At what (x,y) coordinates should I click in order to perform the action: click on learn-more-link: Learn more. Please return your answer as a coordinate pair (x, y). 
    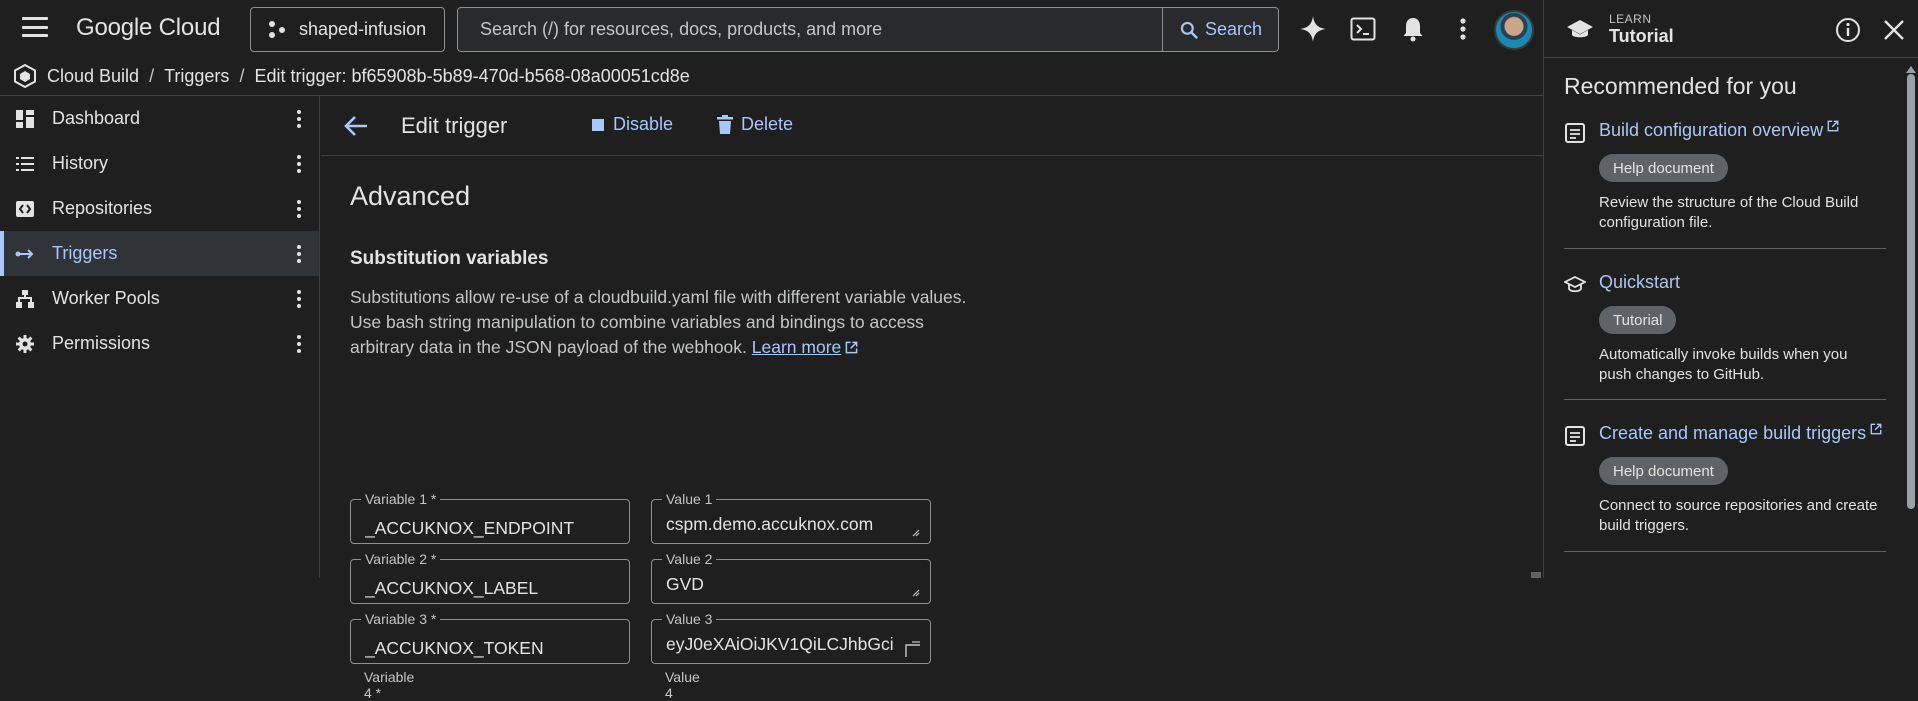
    Looking at the image, I should click on (797, 347).